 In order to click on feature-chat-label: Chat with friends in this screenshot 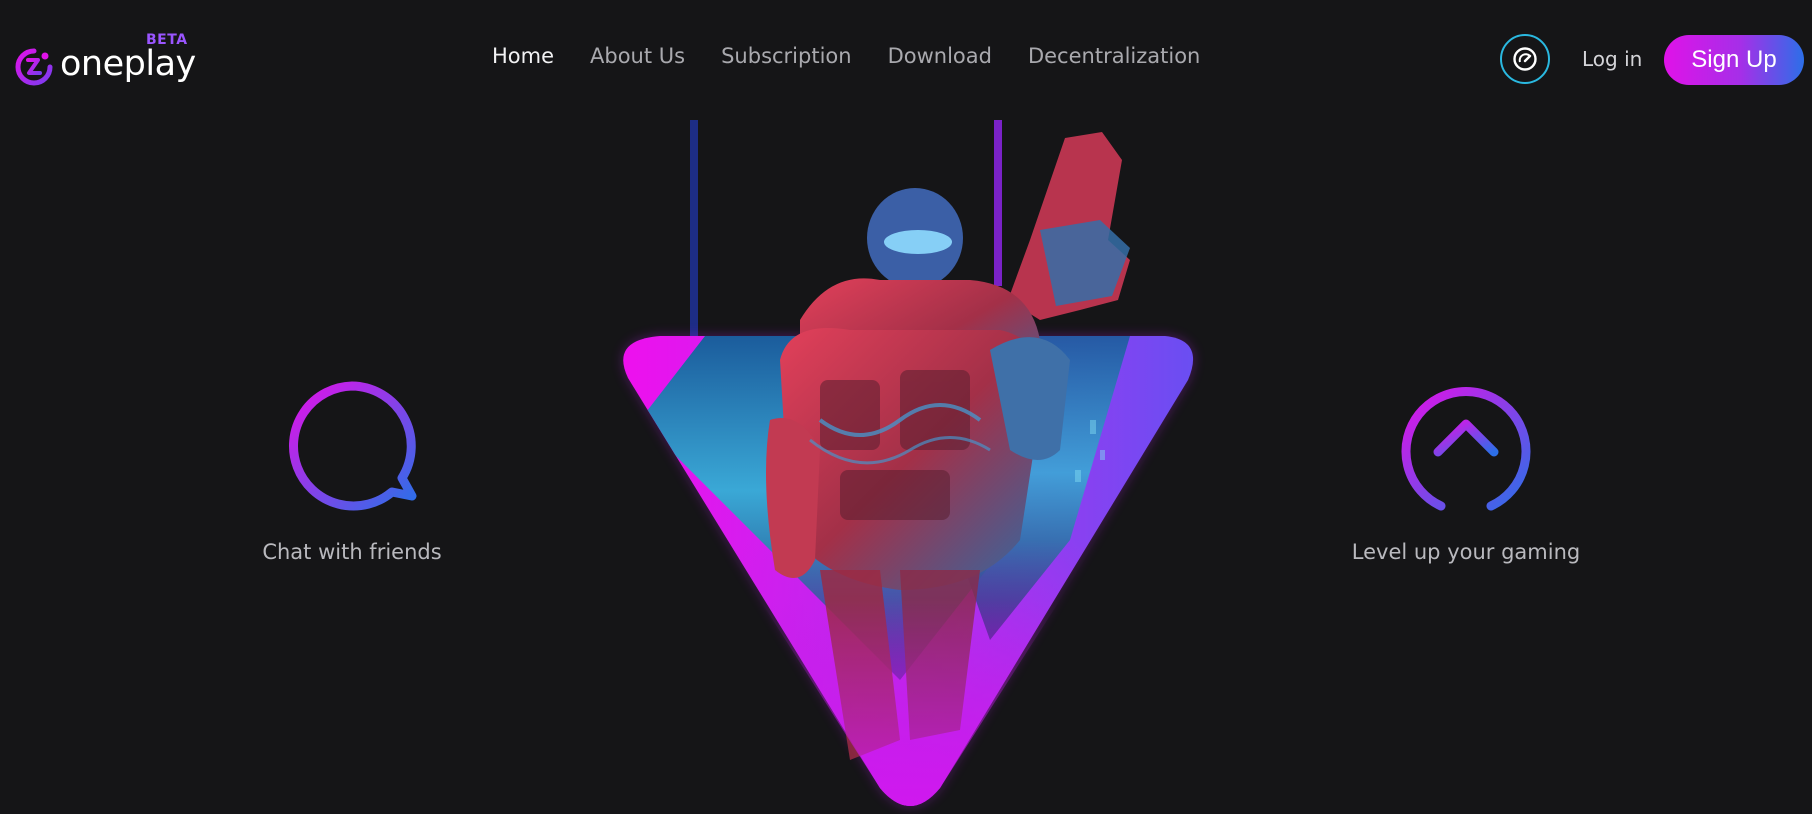, I will do `click(352, 552)`.